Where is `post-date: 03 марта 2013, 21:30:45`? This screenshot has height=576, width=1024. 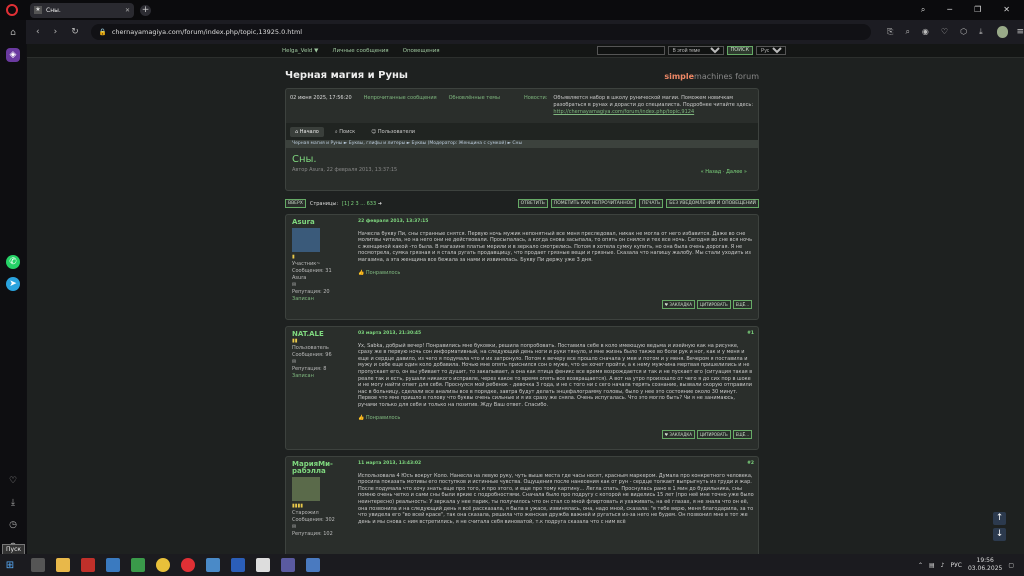 post-date: 03 марта 2013, 21:30:45 is located at coordinates (389, 334).